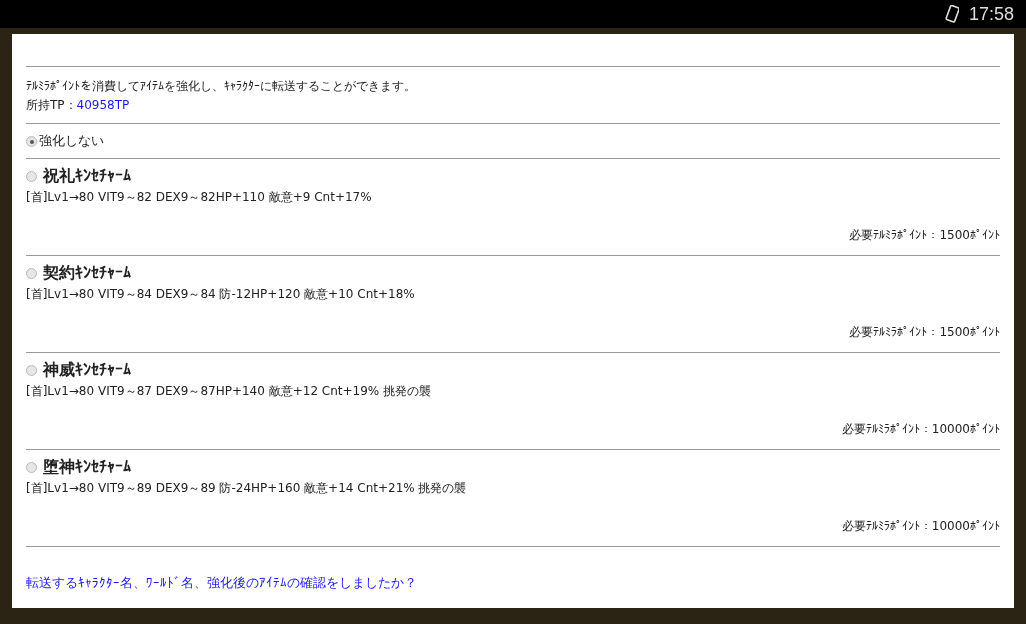  What do you see at coordinates (87, 176) in the screenshot?
I see `item-name: 祝礼ｷﾝｾﾁｬｰﾑ` at bounding box center [87, 176].